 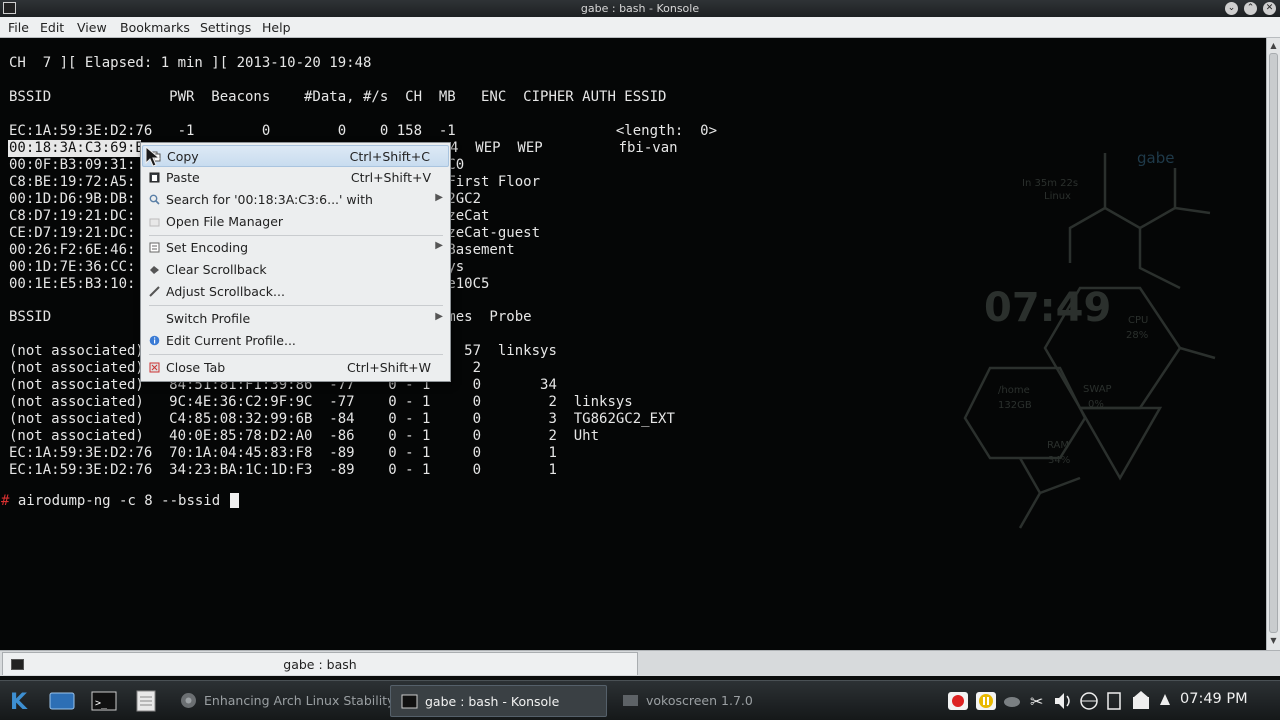 What do you see at coordinates (389, 156) in the screenshot?
I see `menu-item-shortcut: Ctrl+Shift+C` at bounding box center [389, 156].